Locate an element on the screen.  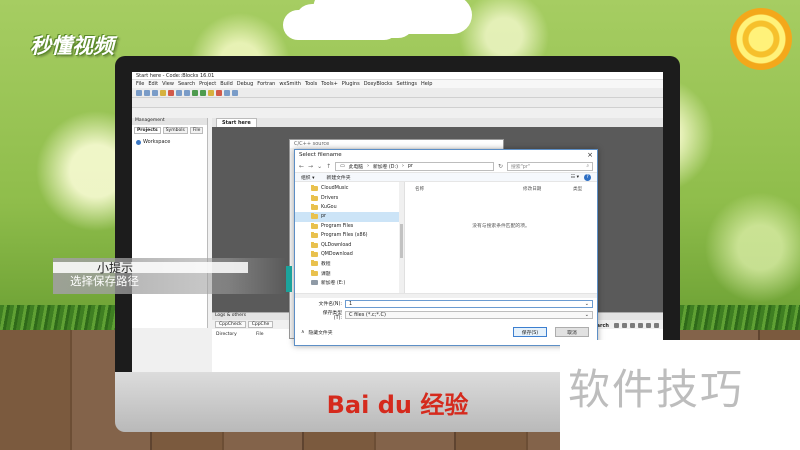
view-options-icon: ☷ ▾ is located at coordinates (575, 177).